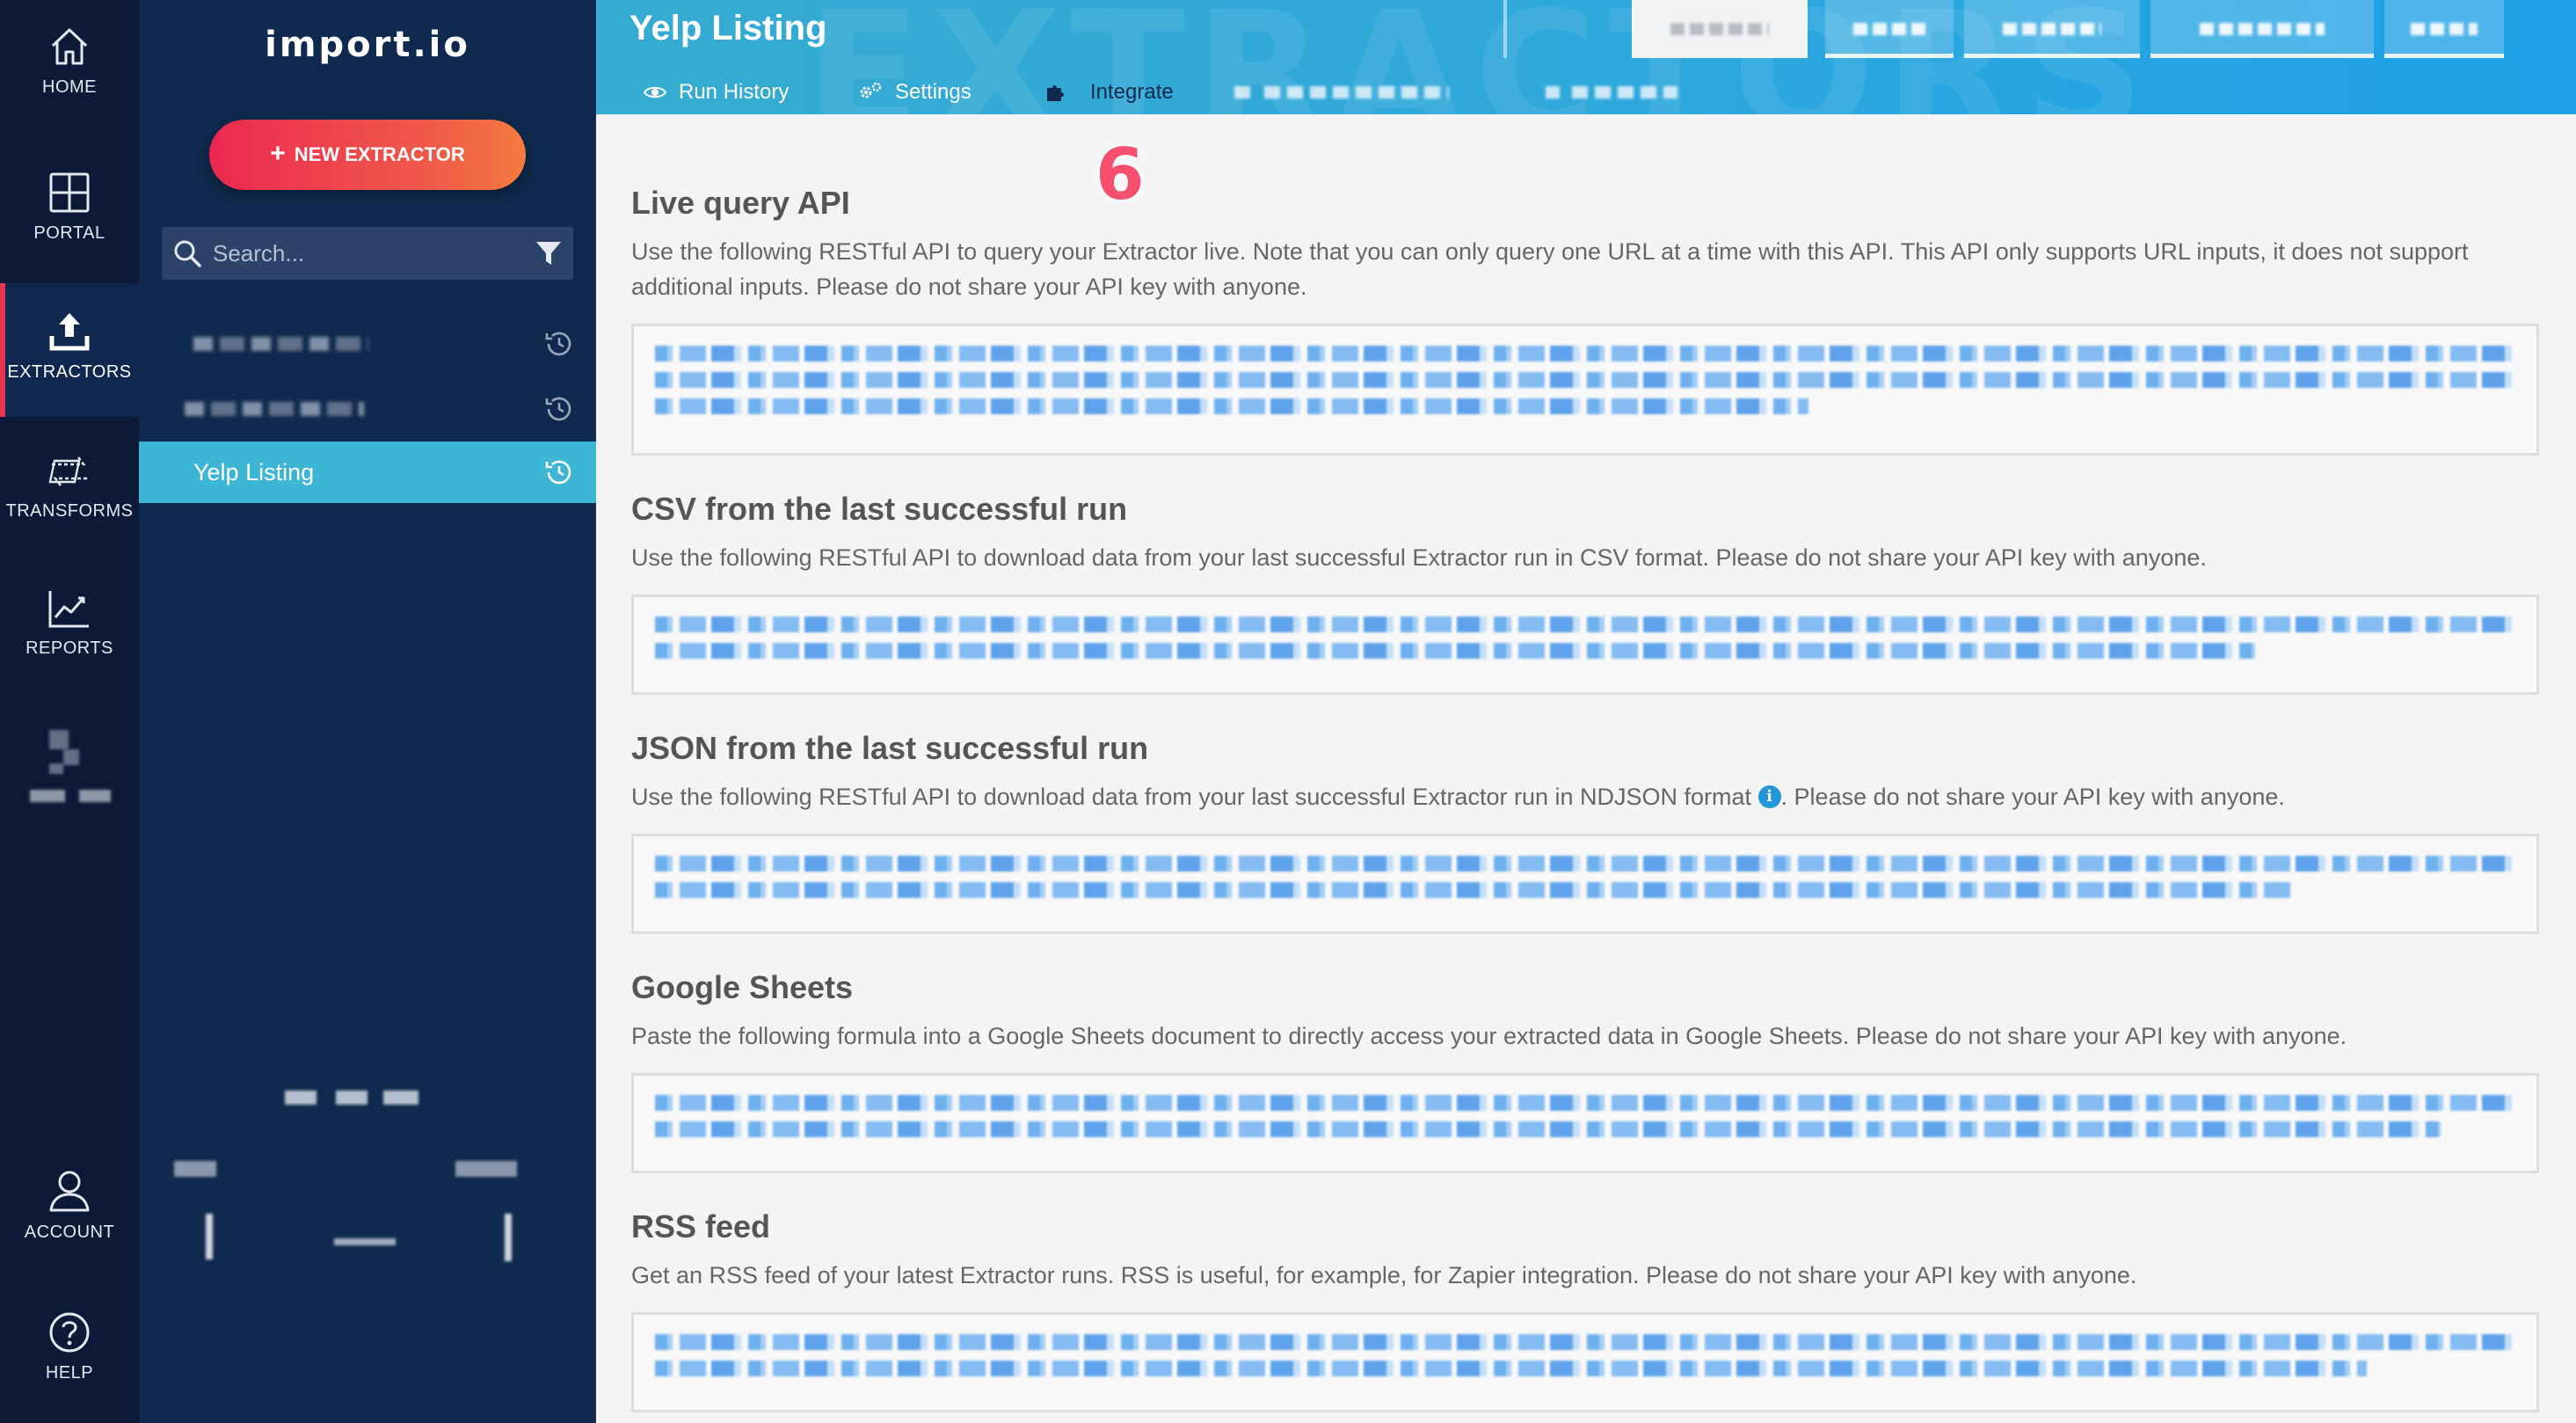  I want to click on new-extractor-button: + NEW EXTRACTOR, so click(367, 155).